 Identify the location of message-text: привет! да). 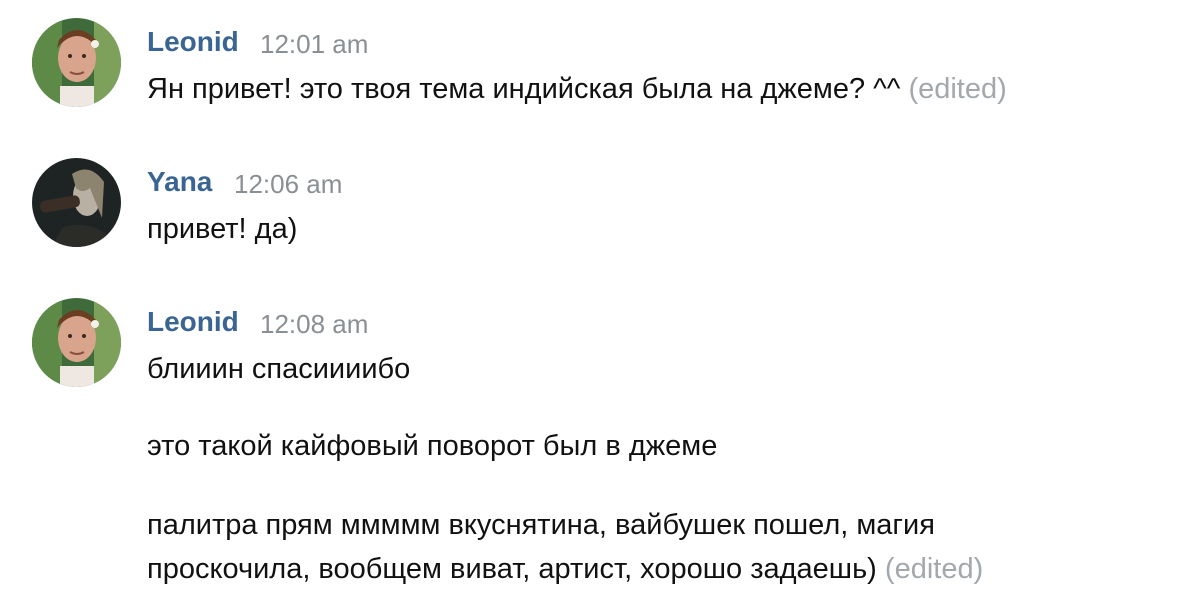
(222, 229).